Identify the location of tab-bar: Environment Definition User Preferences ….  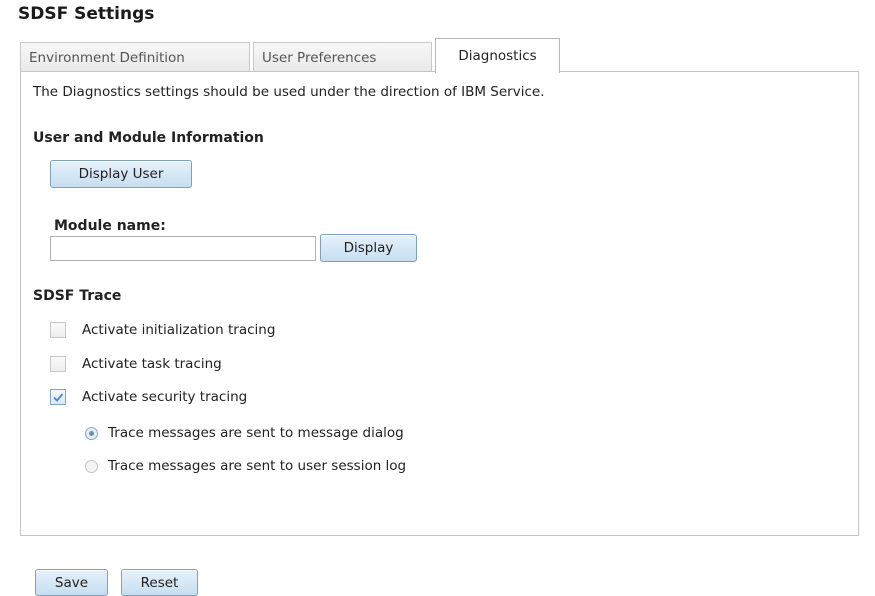
(291, 55).